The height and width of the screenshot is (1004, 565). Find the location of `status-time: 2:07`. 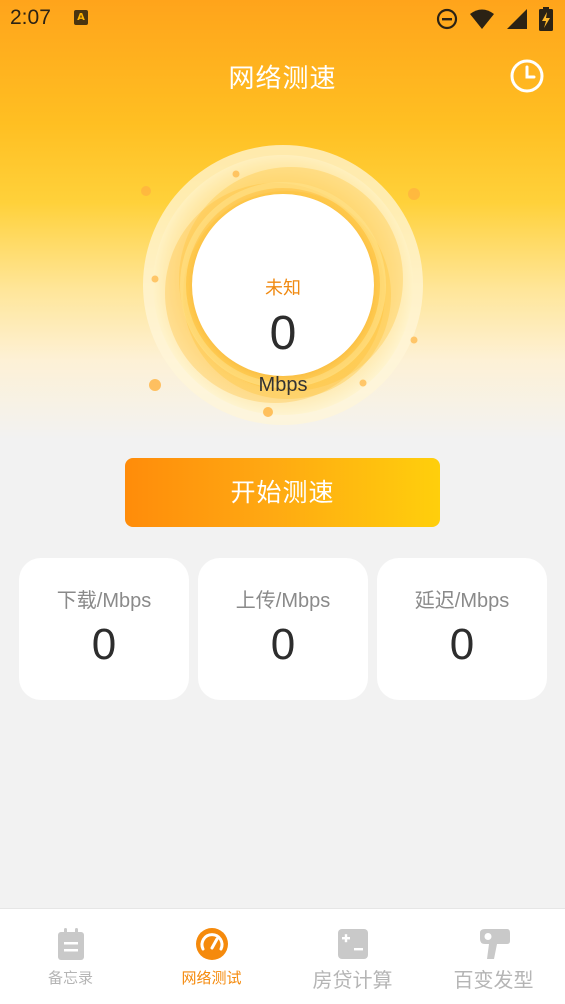

status-time: 2:07 is located at coordinates (30, 17).